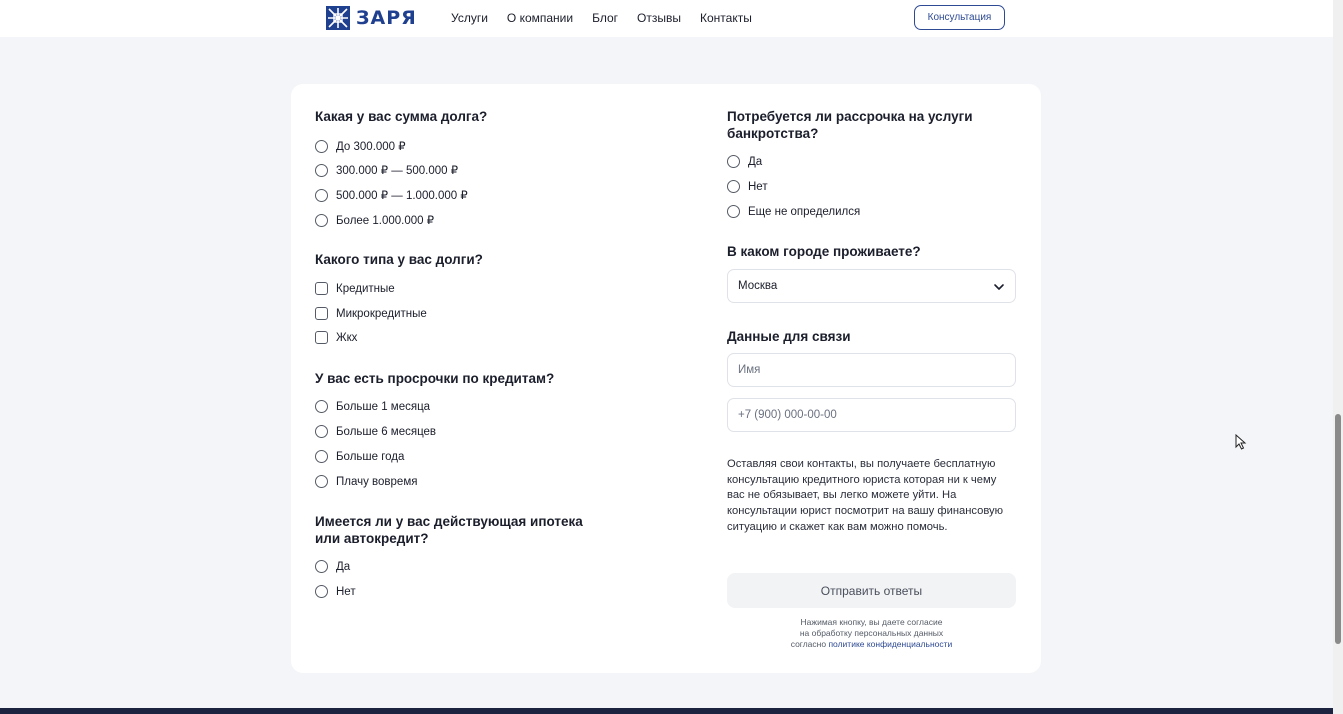 The image size is (1343, 714). I want to click on option-label: Еще не определился, so click(804, 211).